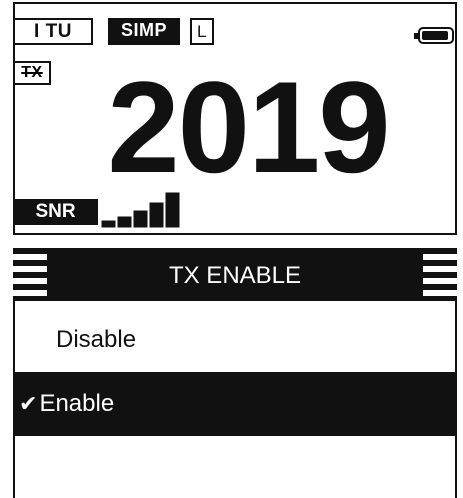  I want to click on menu-title: TX ENABLE, so click(235, 275).